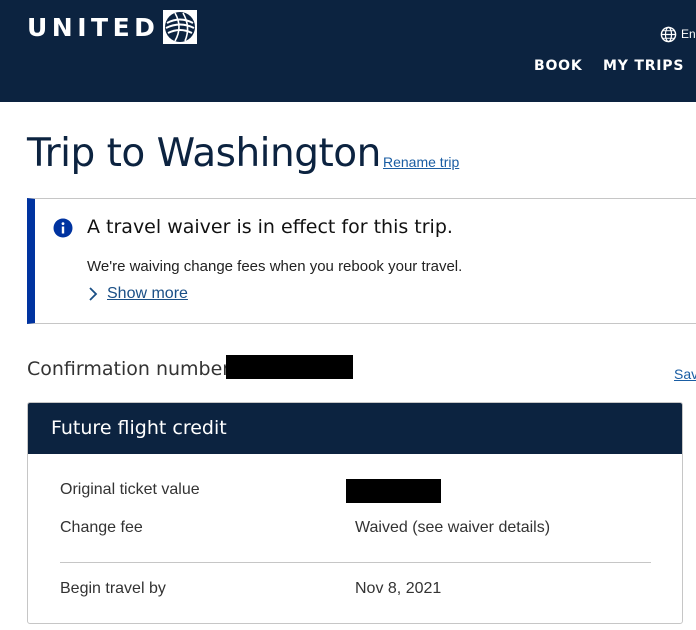  What do you see at coordinates (678, 34) in the screenshot?
I see `language-selector: En` at bounding box center [678, 34].